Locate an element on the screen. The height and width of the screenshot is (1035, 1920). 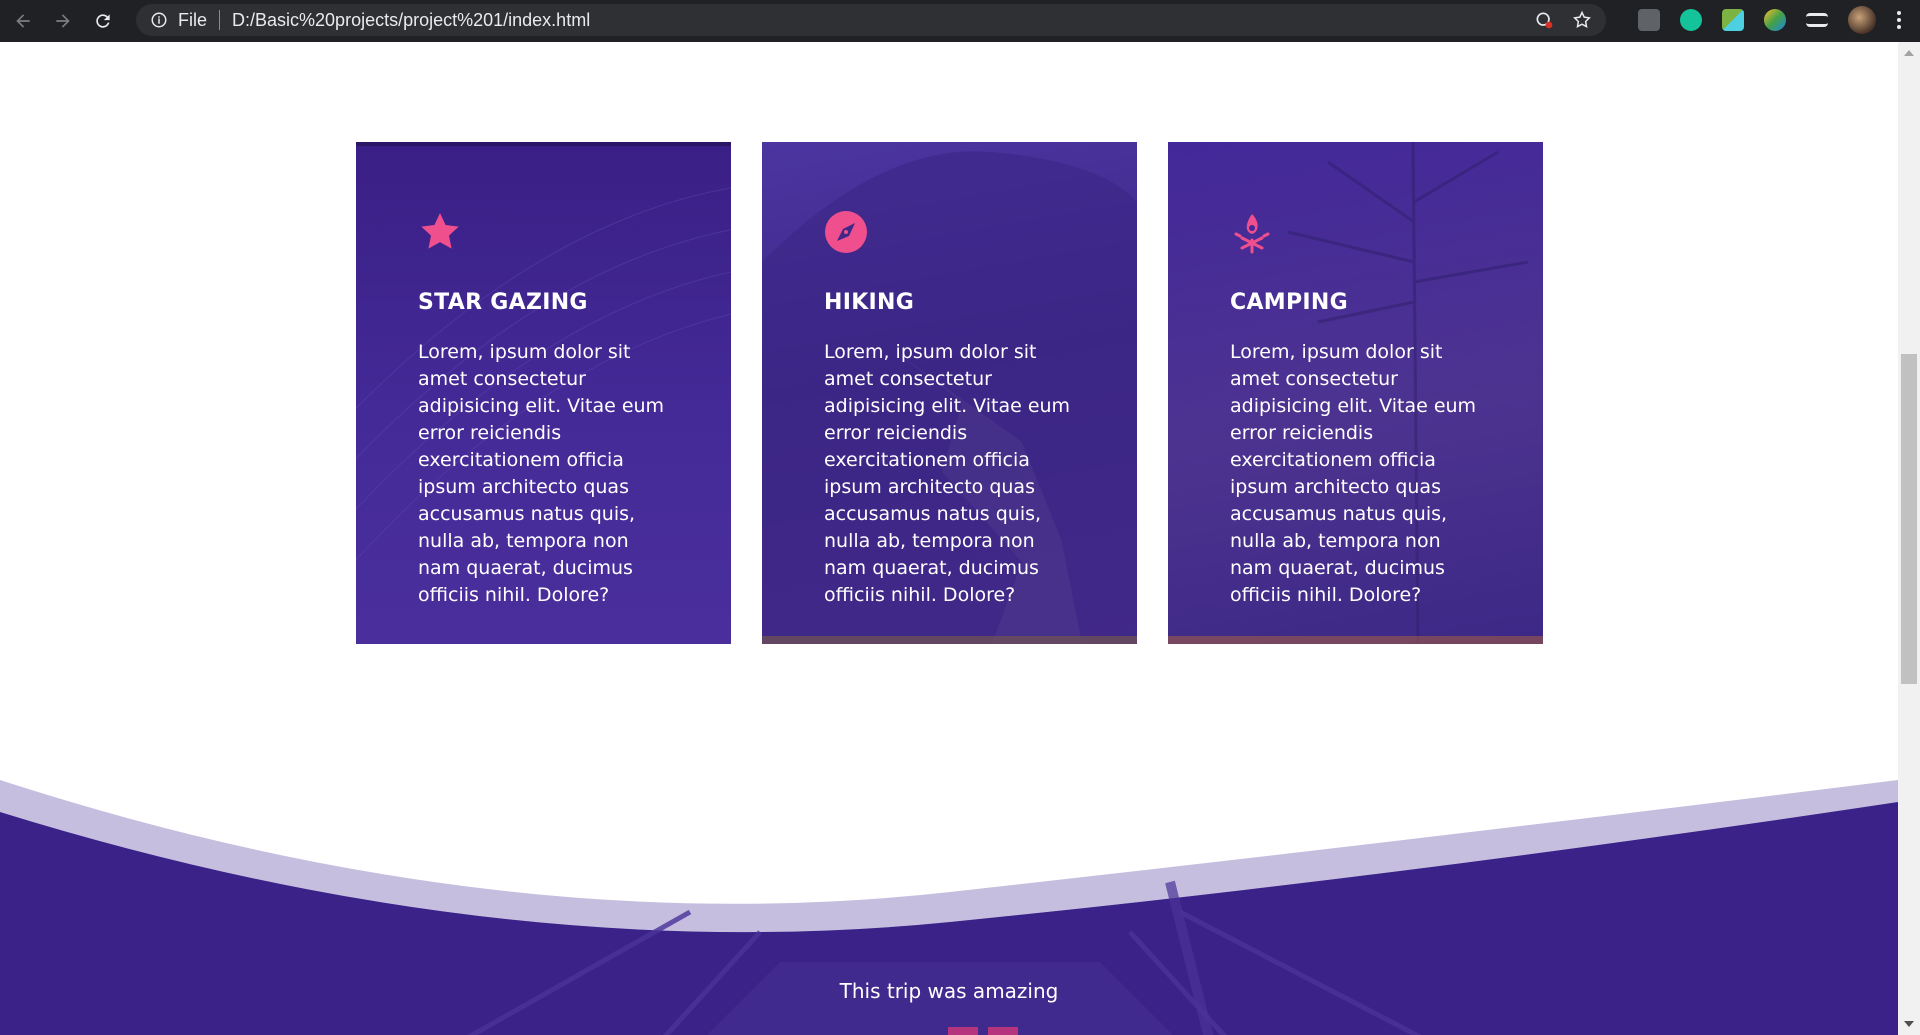
arrow-right-icon is located at coordinates (63, 21).